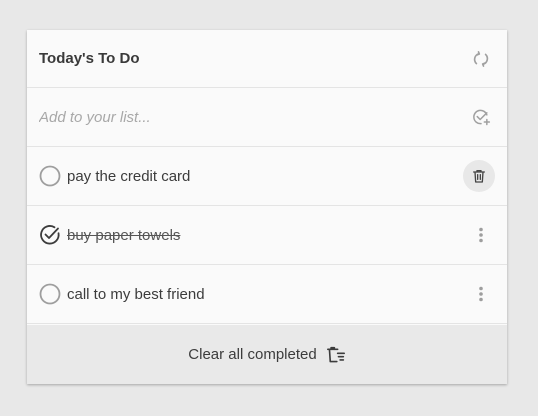  Describe the element at coordinates (89, 58) in the screenshot. I see `page-title: Today's To Do` at that location.